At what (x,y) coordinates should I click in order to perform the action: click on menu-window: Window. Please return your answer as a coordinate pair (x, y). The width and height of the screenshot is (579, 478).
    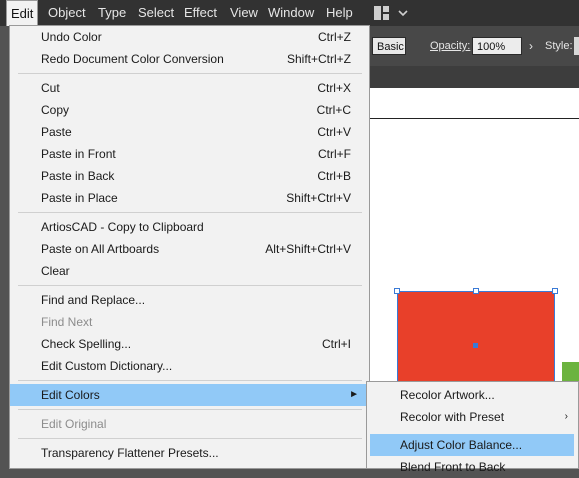
    Looking at the image, I should click on (291, 13).